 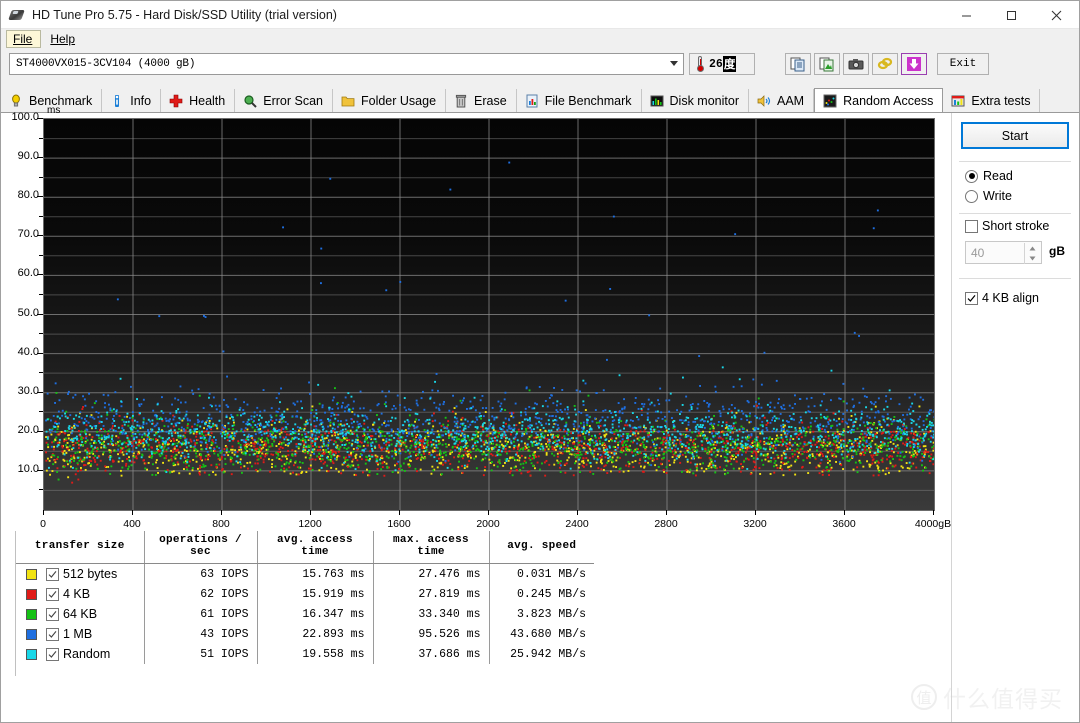 What do you see at coordinates (200, 654) in the screenshot?
I see `cell-operations-sec: 51 IOPS` at bounding box center [200, 654].